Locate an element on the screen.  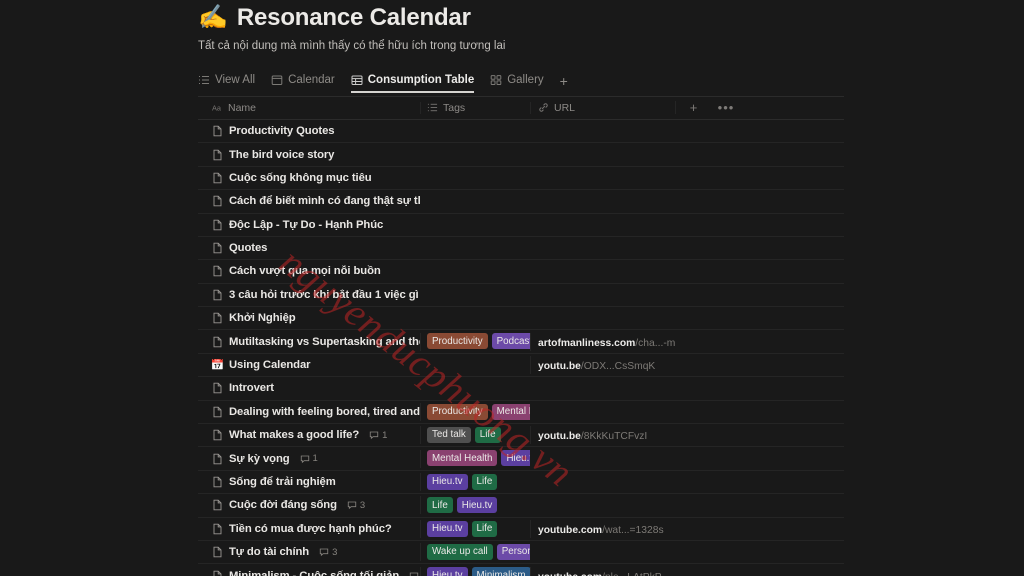
cell-name: Introvert is located at coordinates (309, 388).